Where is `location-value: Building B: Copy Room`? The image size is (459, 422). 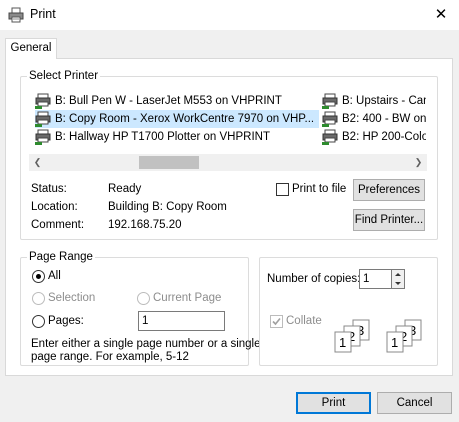
location-value: Building B: Copy Room is located at coordinates (167, 207).